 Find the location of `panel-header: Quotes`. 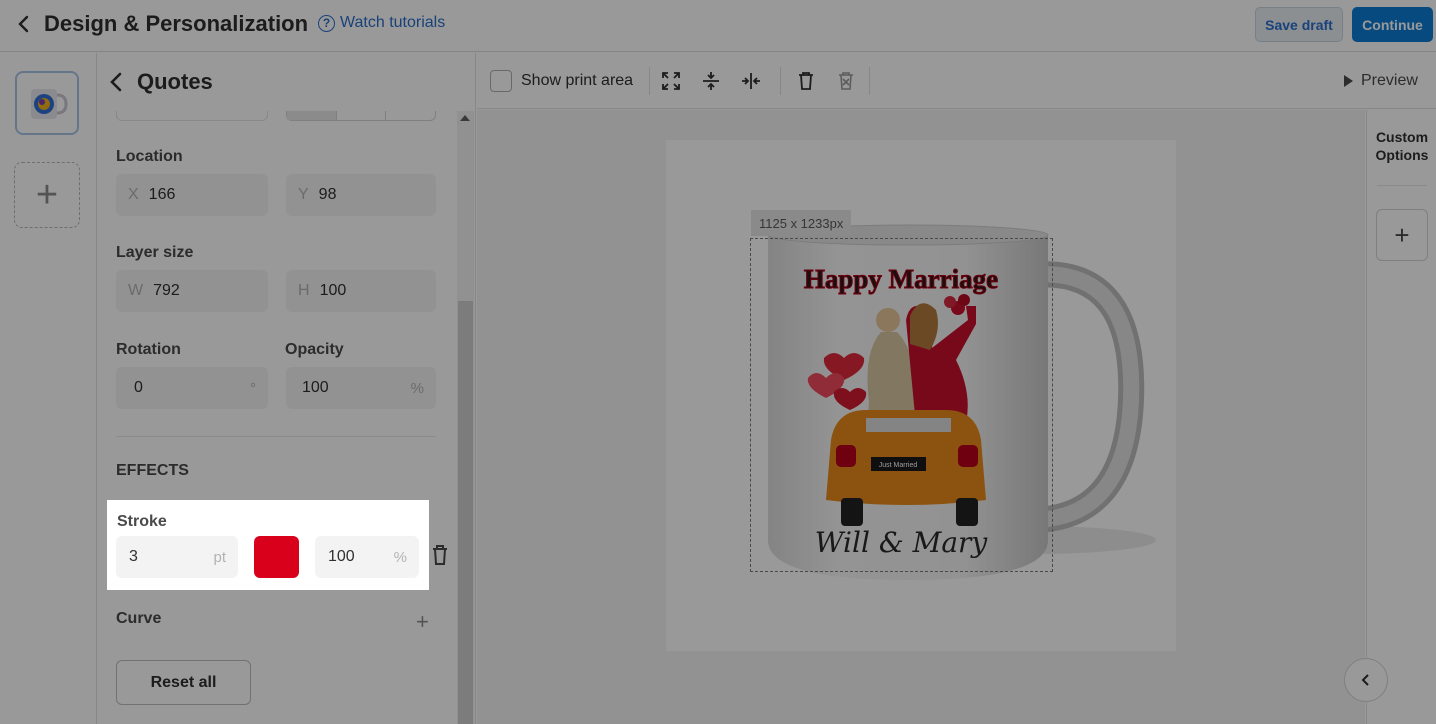

panel-header: Quotes is located at coordinates (286, 82).